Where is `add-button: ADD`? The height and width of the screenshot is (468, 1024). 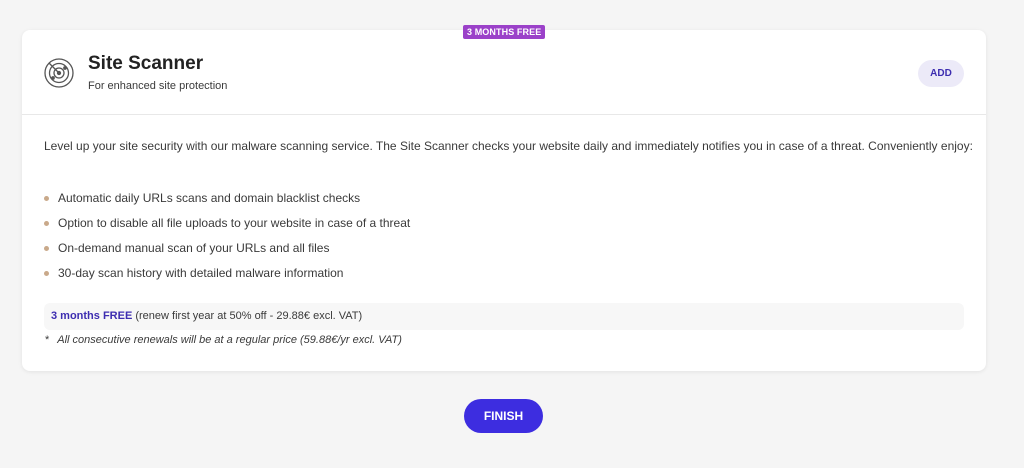 add-button: ADD is located at coordinates (941, 73).